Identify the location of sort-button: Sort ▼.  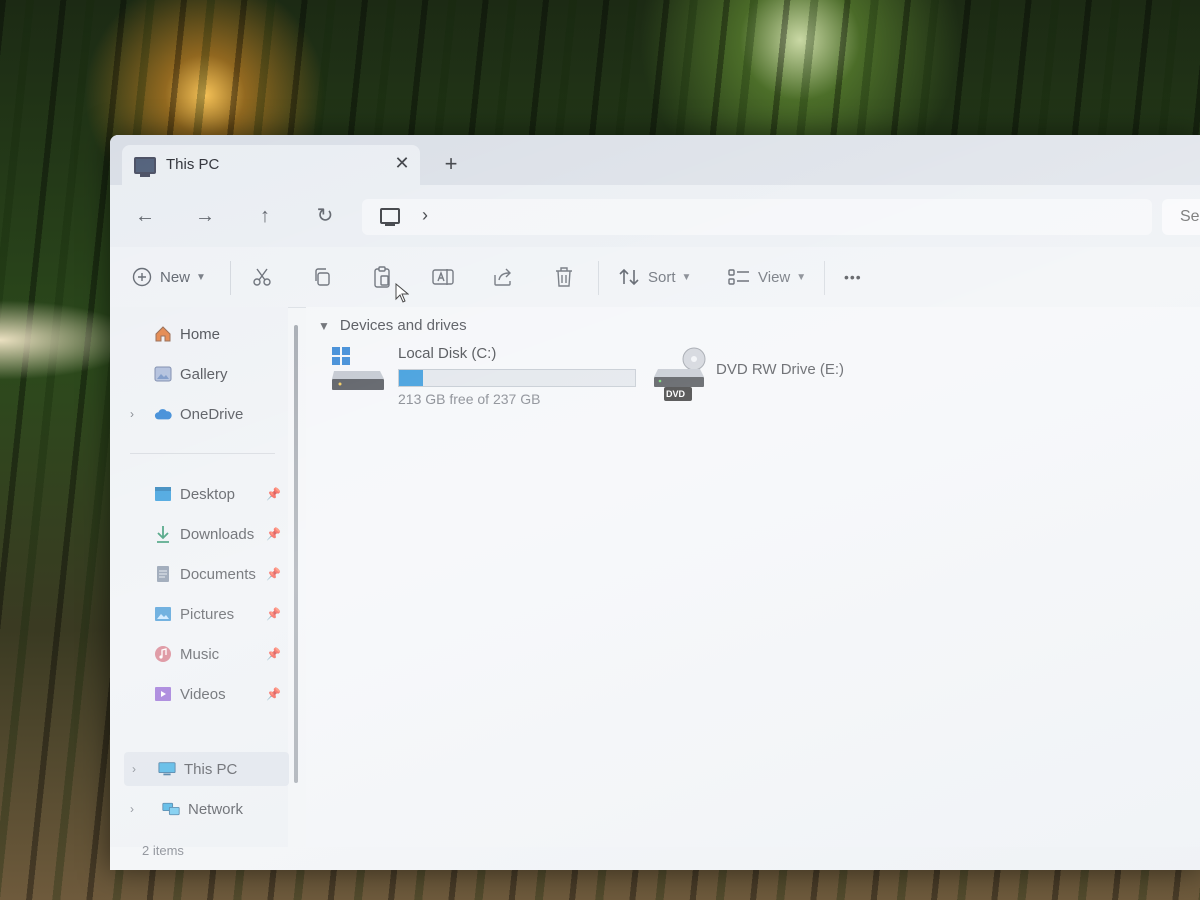
(654, 277).